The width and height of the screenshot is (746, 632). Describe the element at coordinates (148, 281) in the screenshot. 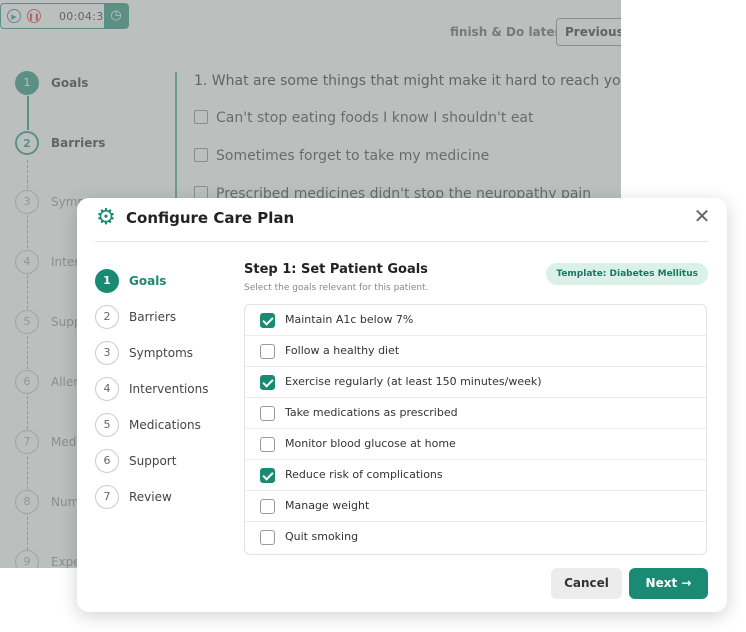

I see `step-label: Goals` at that location.